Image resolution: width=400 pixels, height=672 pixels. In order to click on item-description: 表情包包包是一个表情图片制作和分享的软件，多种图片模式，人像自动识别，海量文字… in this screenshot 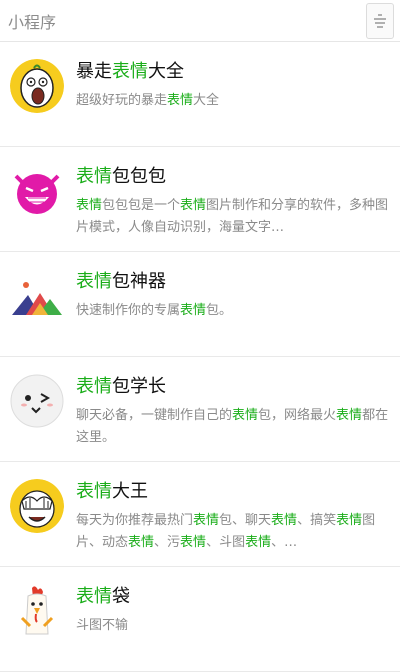, I will do `click(232, 216)`.